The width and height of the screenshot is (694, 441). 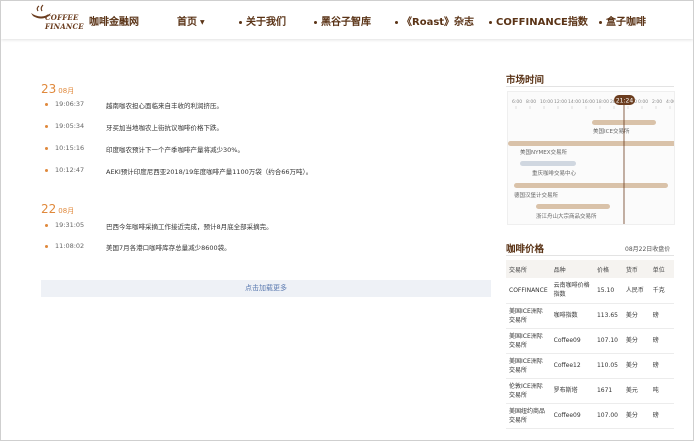 What do you see at coordinates (548, 163) in the screenshot?
I see `chongqing-session-bar` at bounding box center [548, 163].